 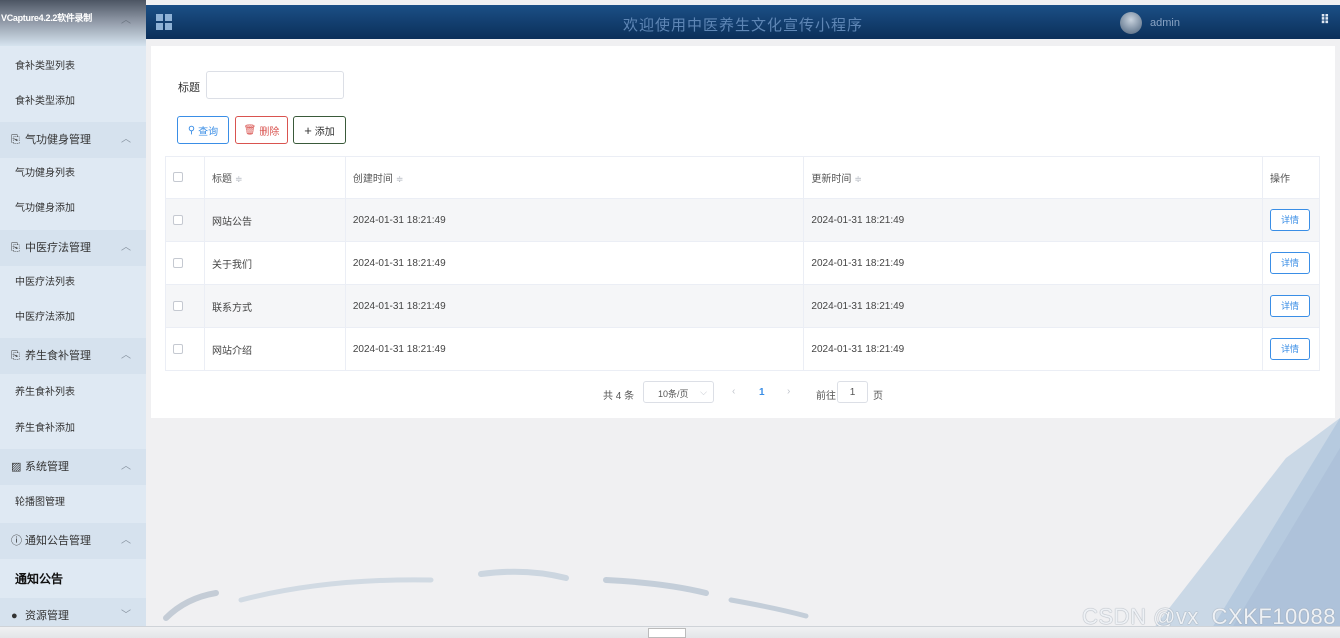 What do you see at coordinates (274, 306) in the screenshot?
I see `row-title: 联系方式` at bounding box center [274, 306].